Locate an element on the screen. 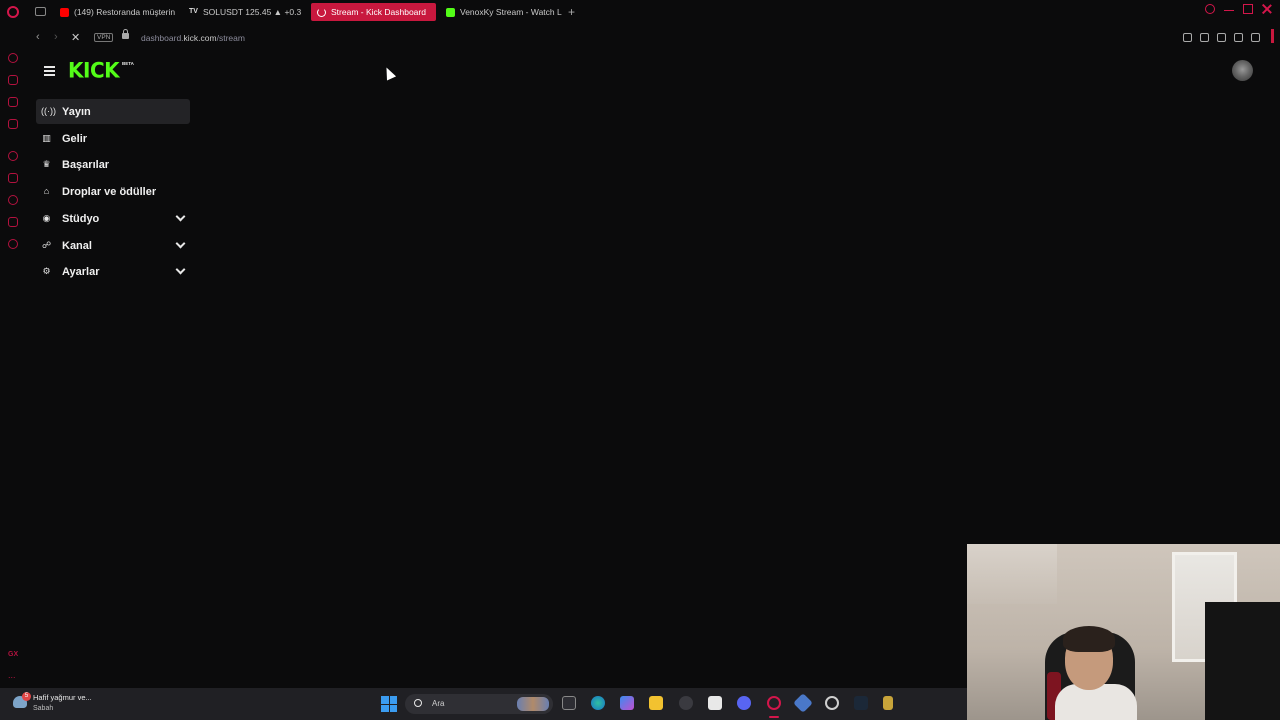 Image resolution: width=1280 pixels, height=720 pixels. beta-badge: BETA is located at coordinates (128, 63).